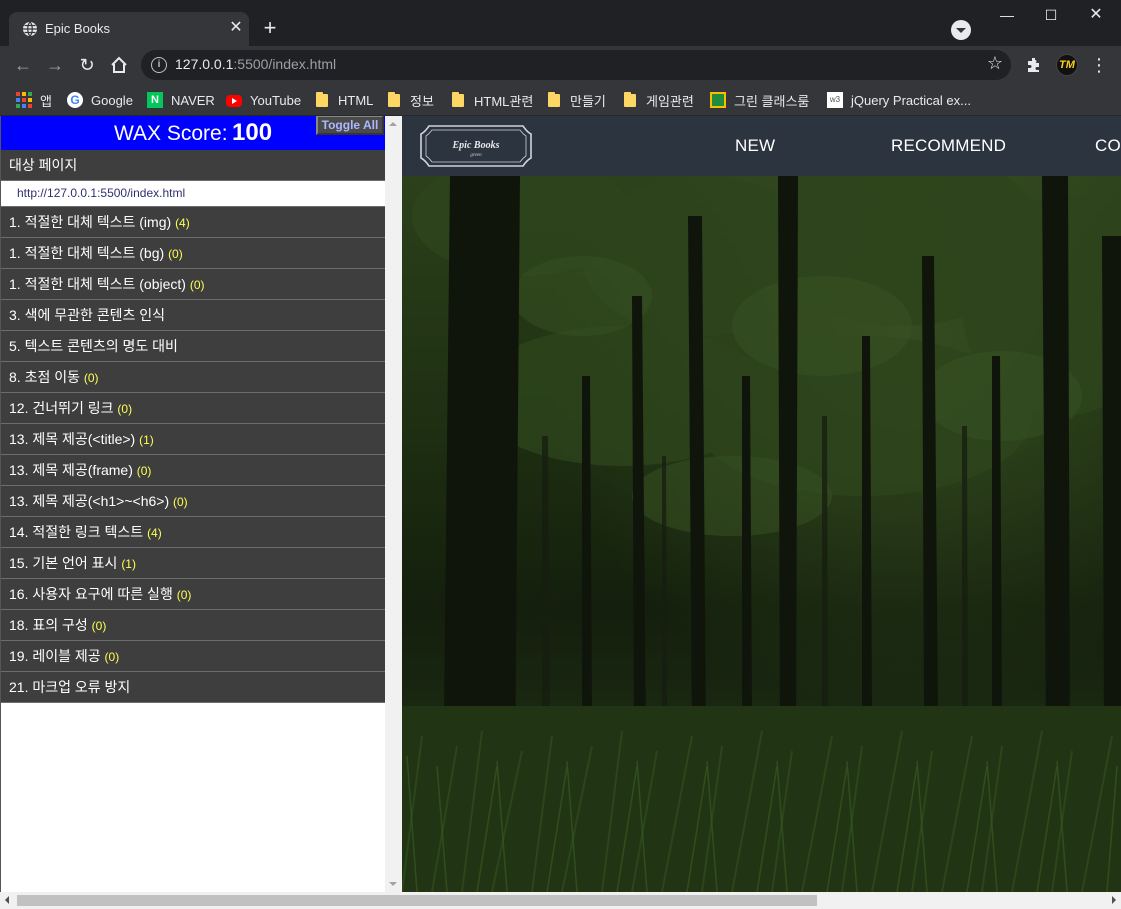 The width and height of the screenshot is (1121, 909). I want to click on close-icon: ✕, so click(1096, 15).